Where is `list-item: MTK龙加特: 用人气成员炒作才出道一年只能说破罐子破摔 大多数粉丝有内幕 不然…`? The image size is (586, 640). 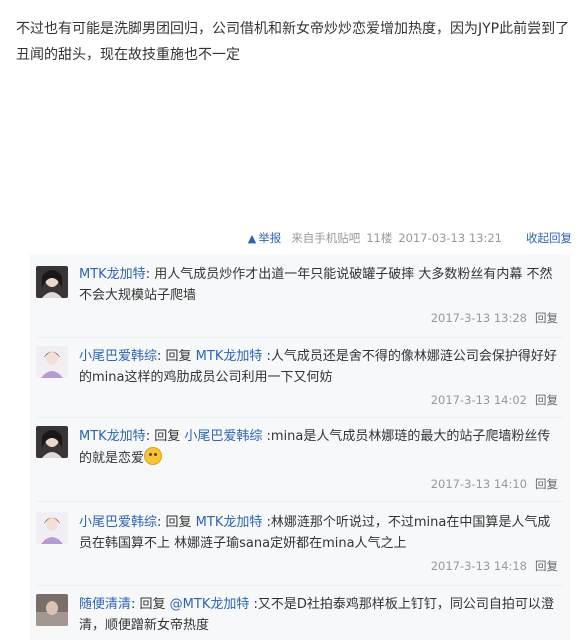 list-item: MTK龙加特: 用人气成员炒作才出道一年只能说破罐子破摔 大多数粉丝有内幕 不然… is located at coordinates (300, 300).